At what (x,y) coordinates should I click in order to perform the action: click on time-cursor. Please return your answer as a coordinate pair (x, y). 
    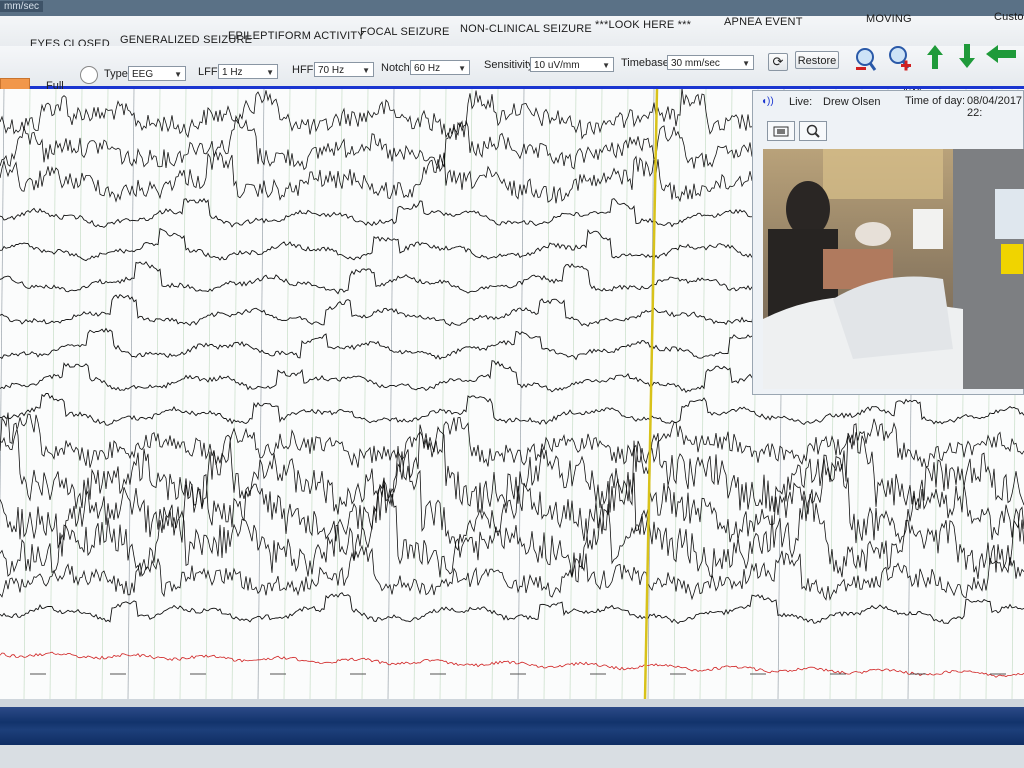
    Looking at the image, I should click on (651, 394).